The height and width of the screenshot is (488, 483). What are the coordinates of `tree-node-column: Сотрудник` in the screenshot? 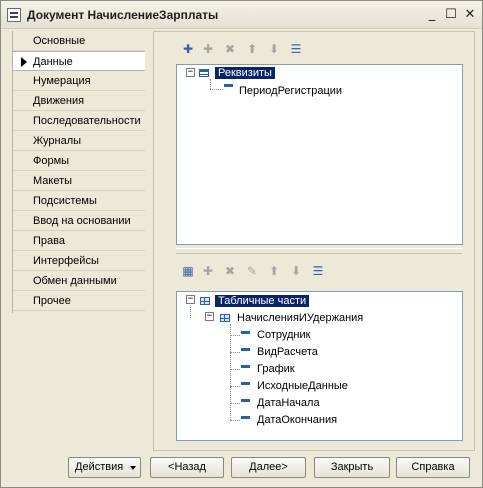 It's located at (283, 335).